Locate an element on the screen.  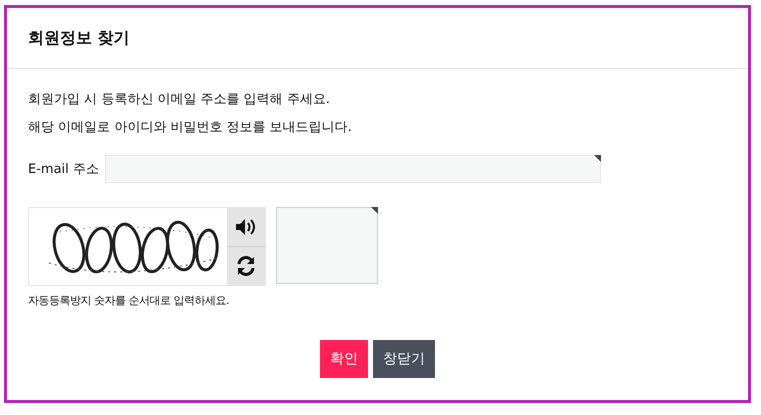
captcha-answer-field is located at coordinates (327, 245).